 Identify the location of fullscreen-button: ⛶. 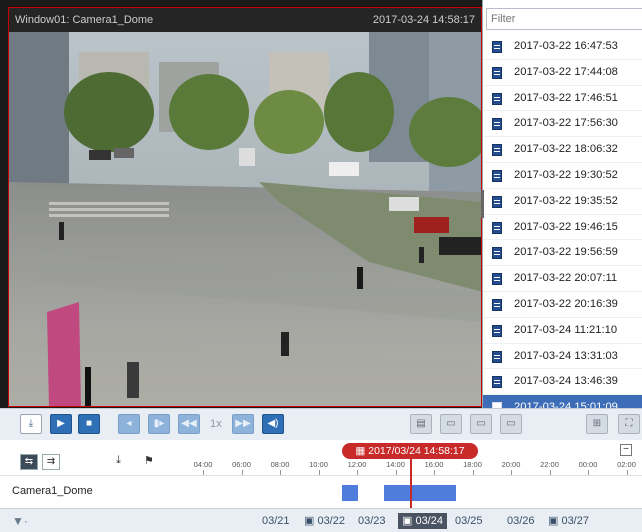
(629, 424).